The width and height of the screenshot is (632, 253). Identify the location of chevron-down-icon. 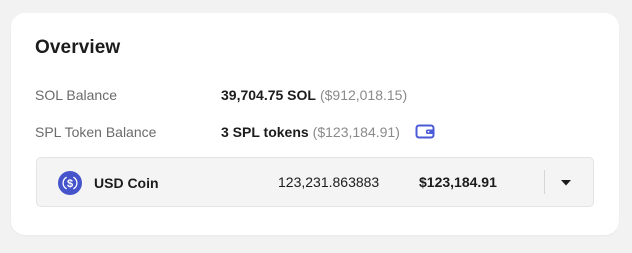
(566, 189).